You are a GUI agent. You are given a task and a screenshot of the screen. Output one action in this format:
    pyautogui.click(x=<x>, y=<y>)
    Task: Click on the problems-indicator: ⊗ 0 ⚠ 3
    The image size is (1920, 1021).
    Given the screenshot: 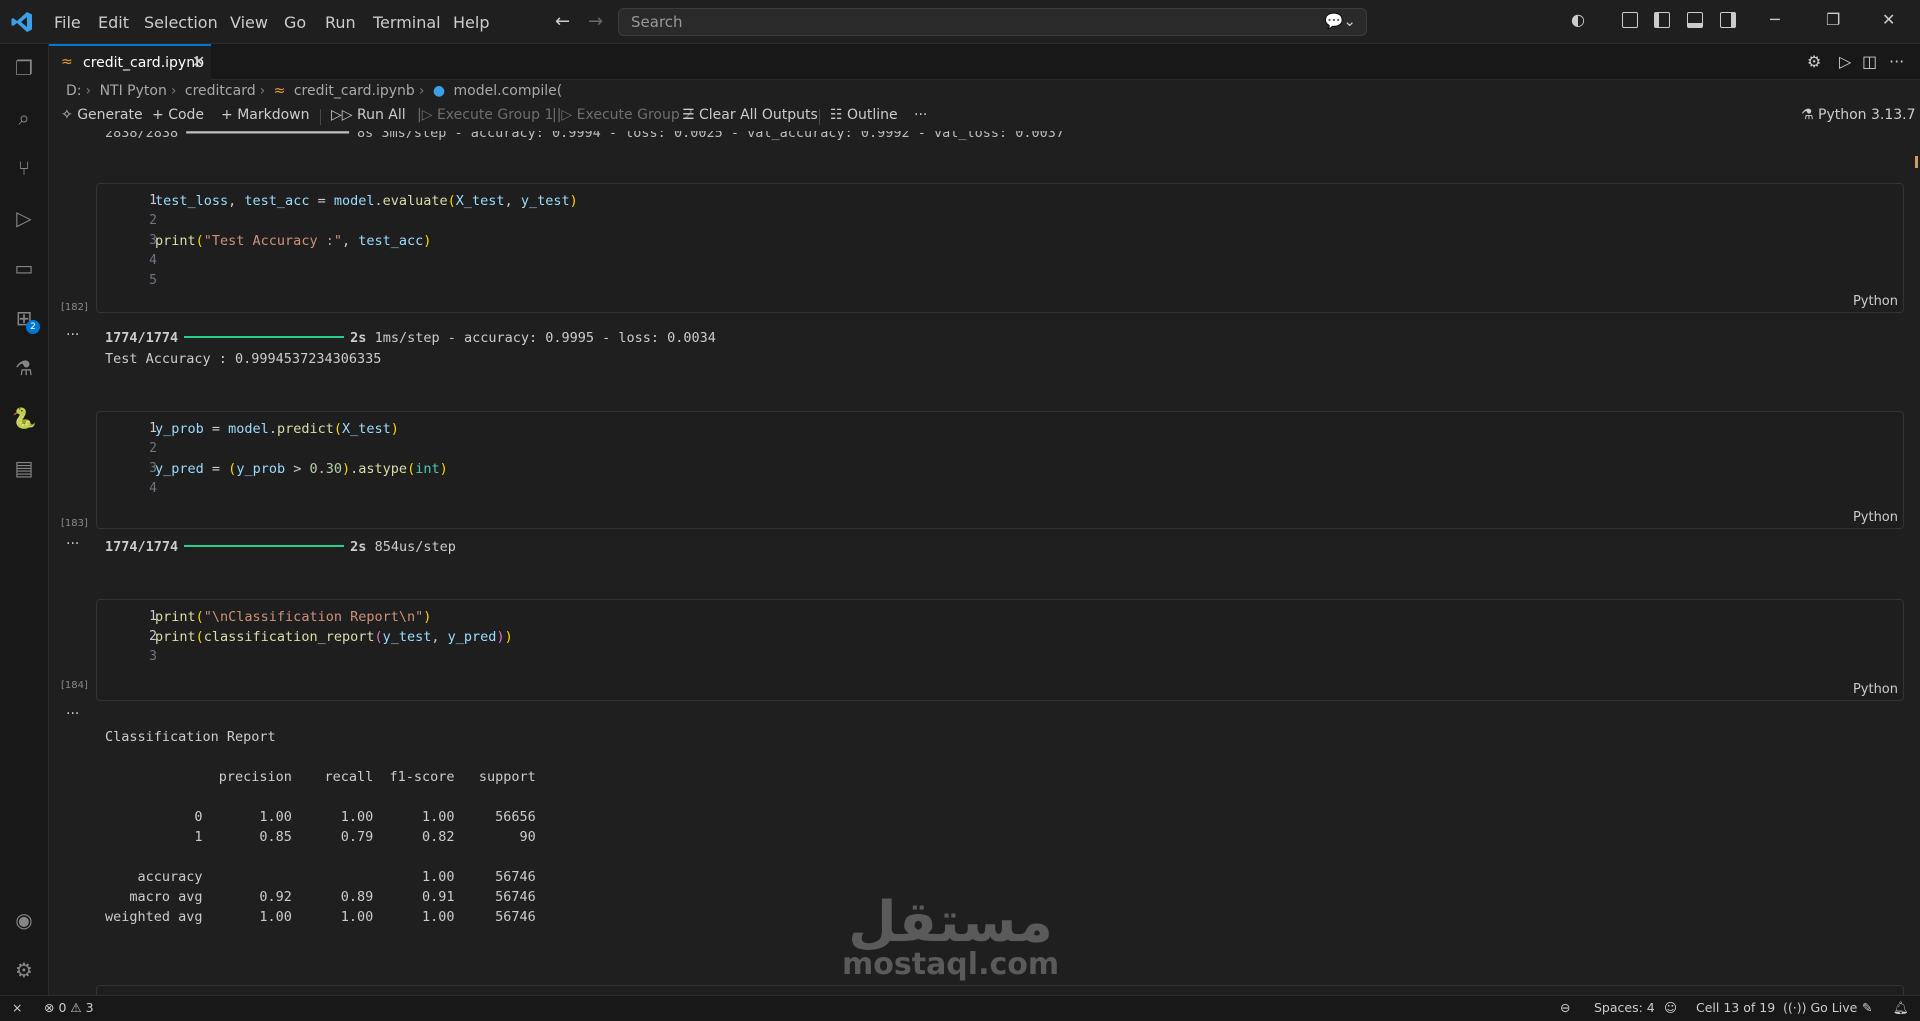 What is the action you would take?
    pyautogui.click(x=69, y=1007)
    